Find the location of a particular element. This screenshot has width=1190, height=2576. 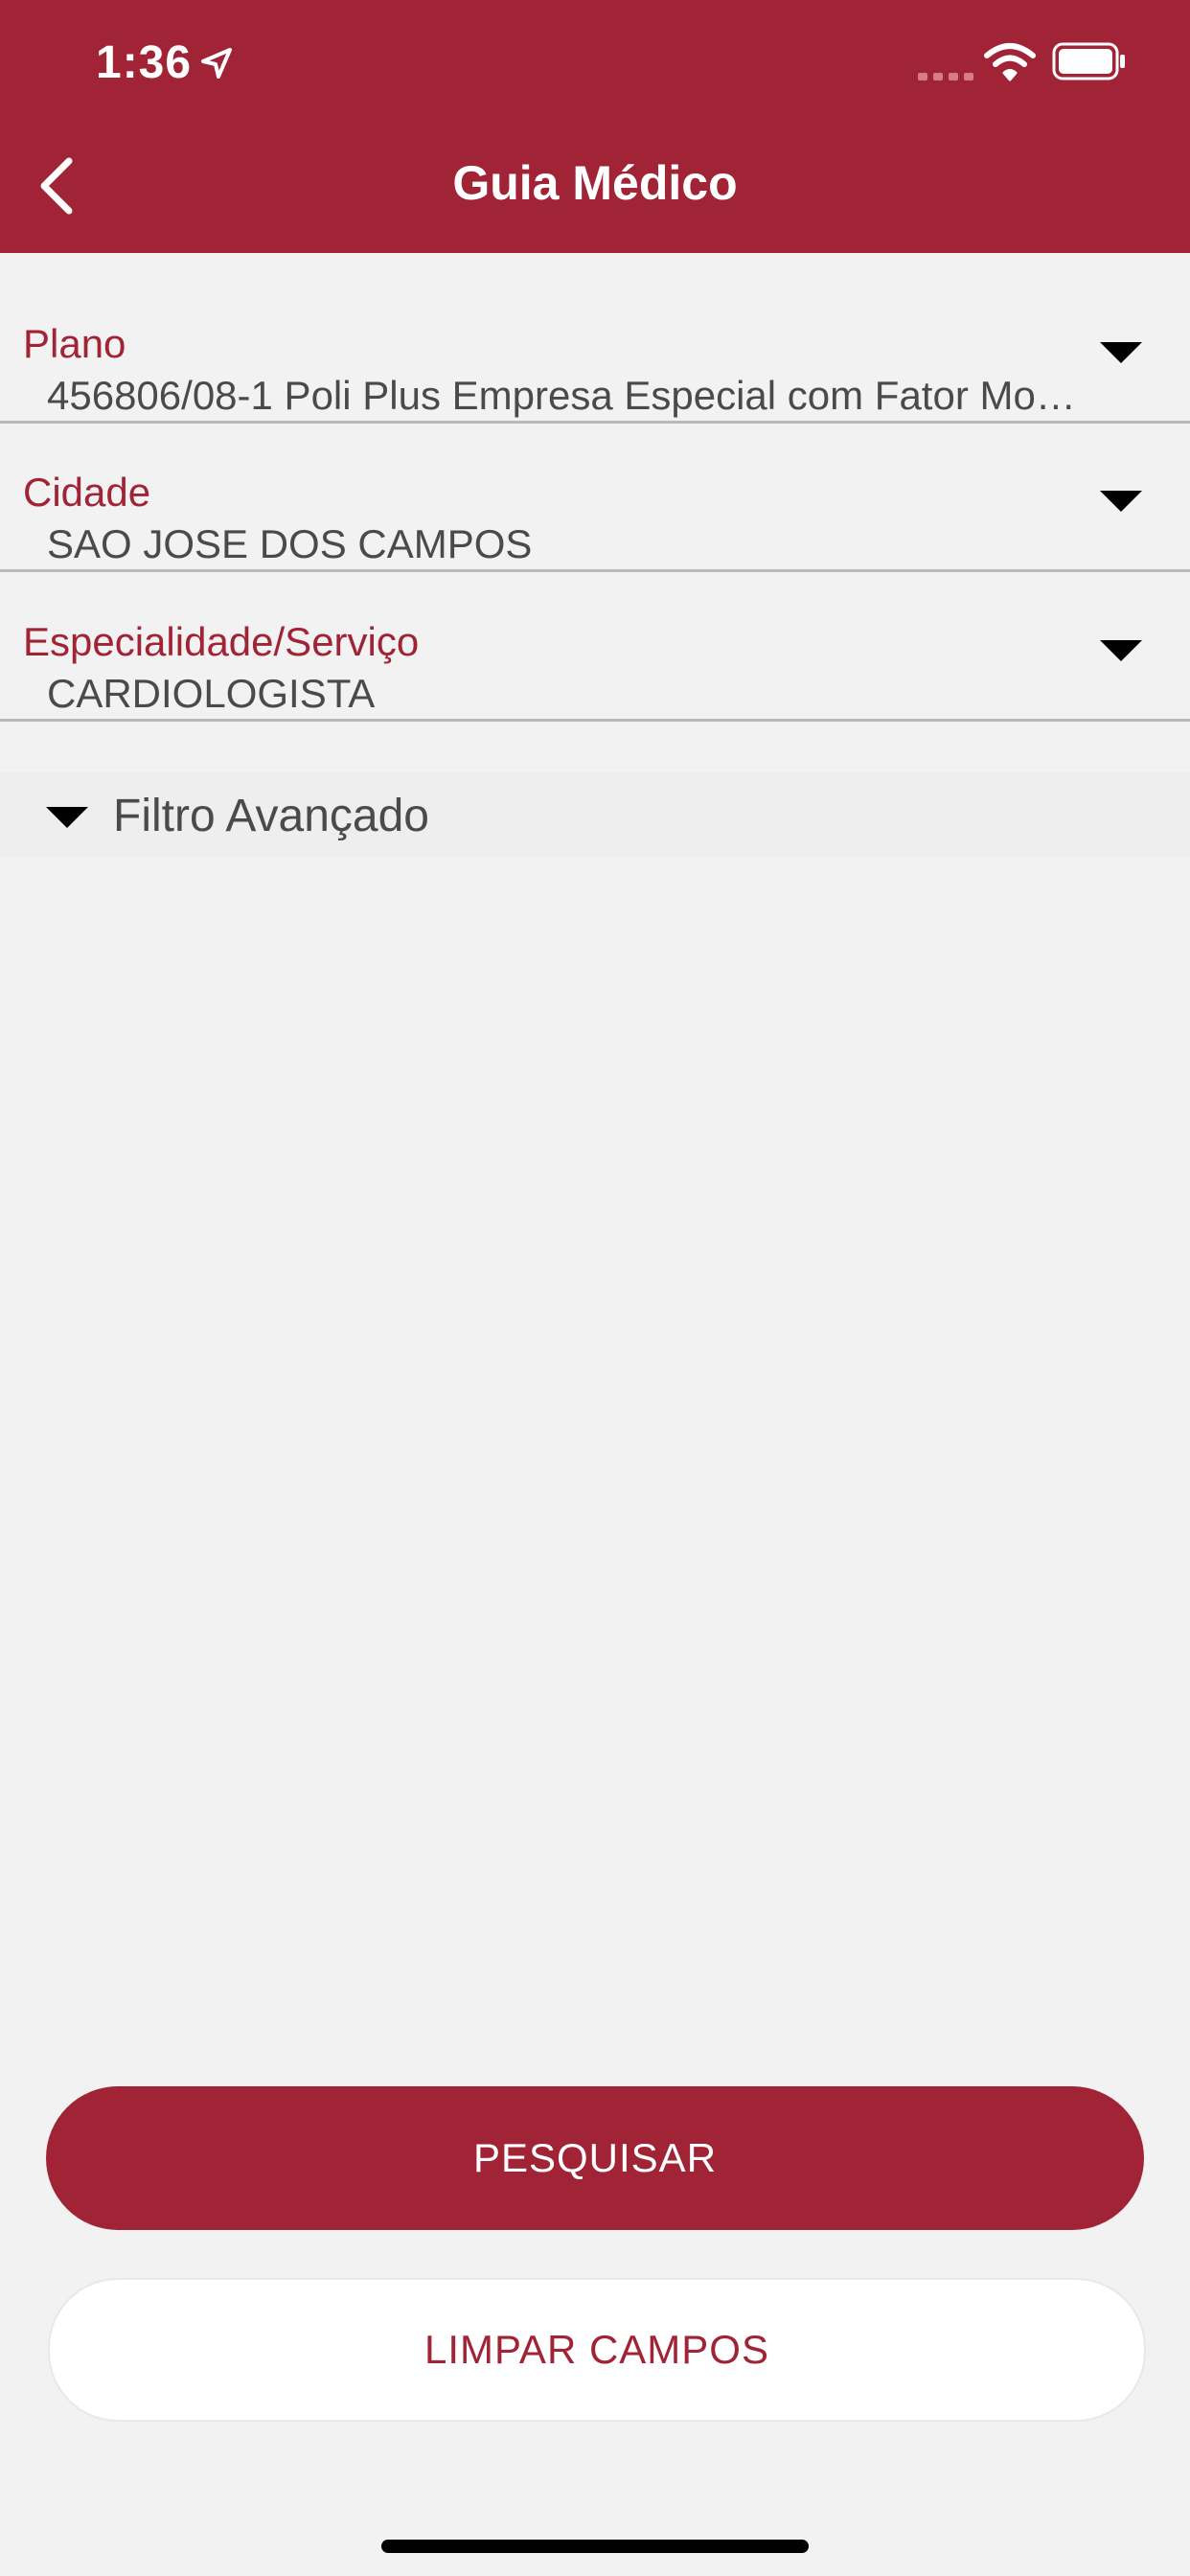

specialty-label: Especialidade/Serviço is located at coordinates (222, 642).